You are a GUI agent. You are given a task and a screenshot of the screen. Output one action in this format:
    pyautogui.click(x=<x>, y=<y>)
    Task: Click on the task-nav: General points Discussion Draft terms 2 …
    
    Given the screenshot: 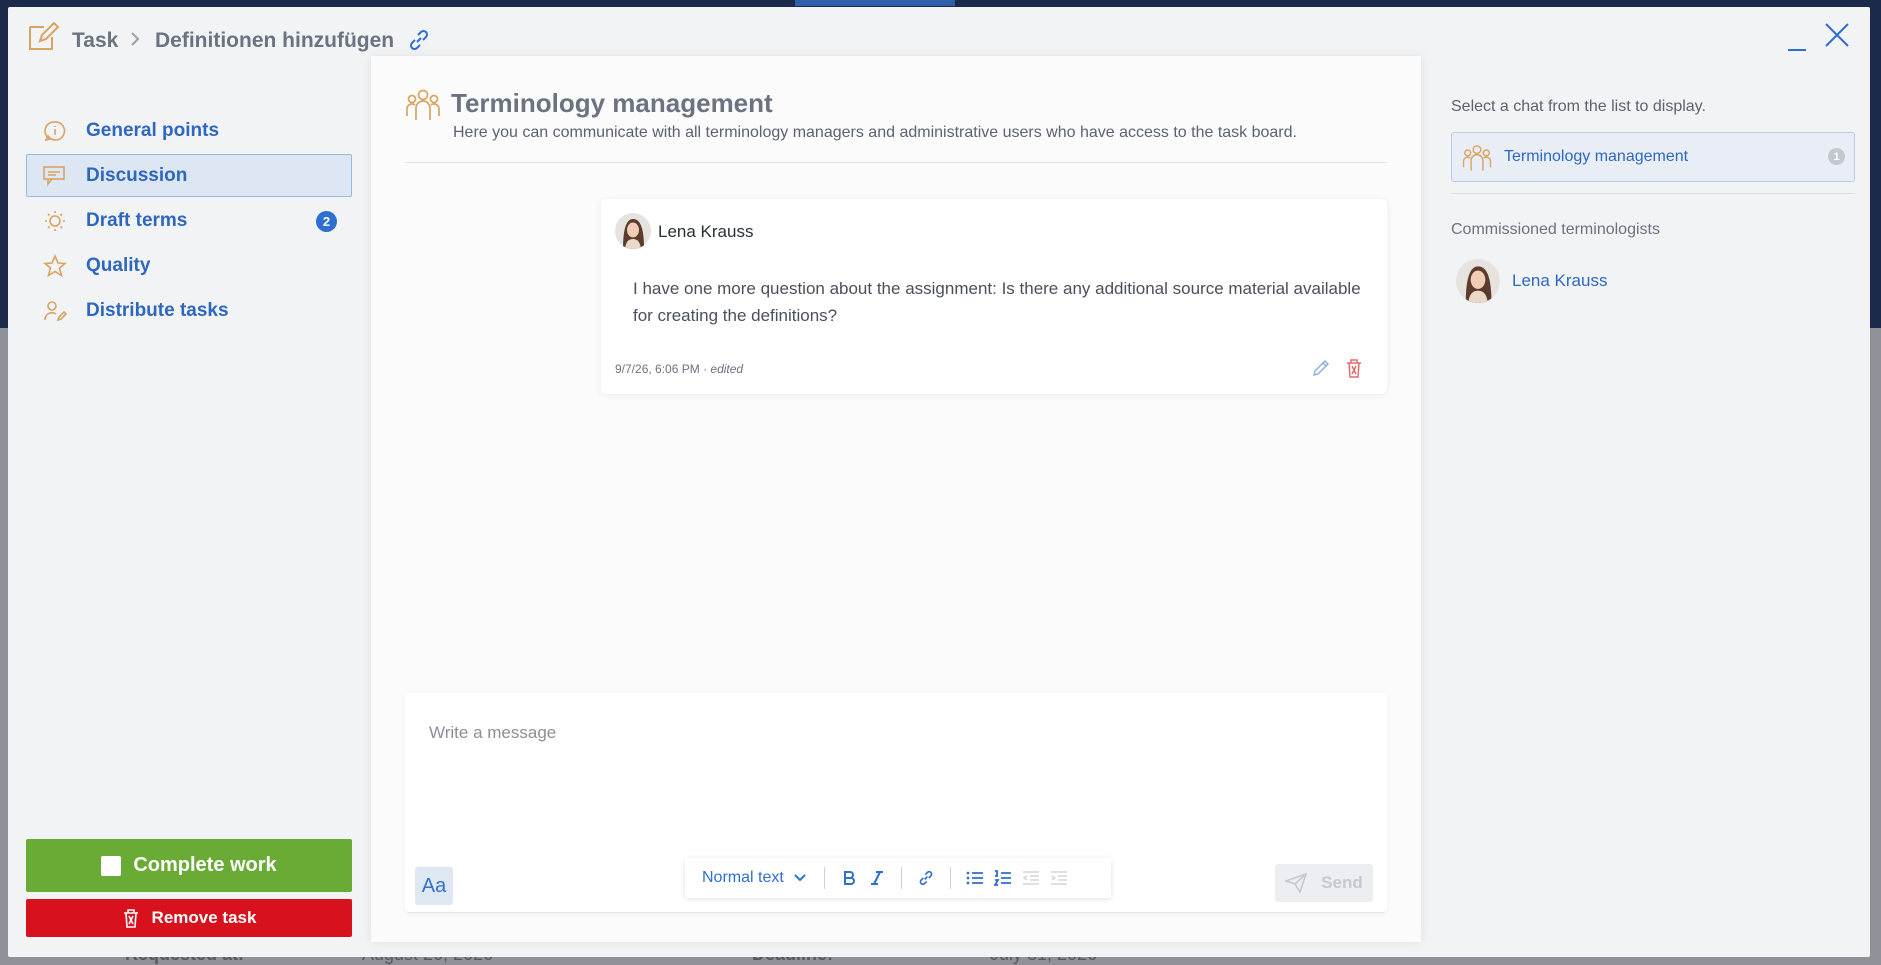 What is the action you would take?
    pyautogui.click(x=189, y=221)
    